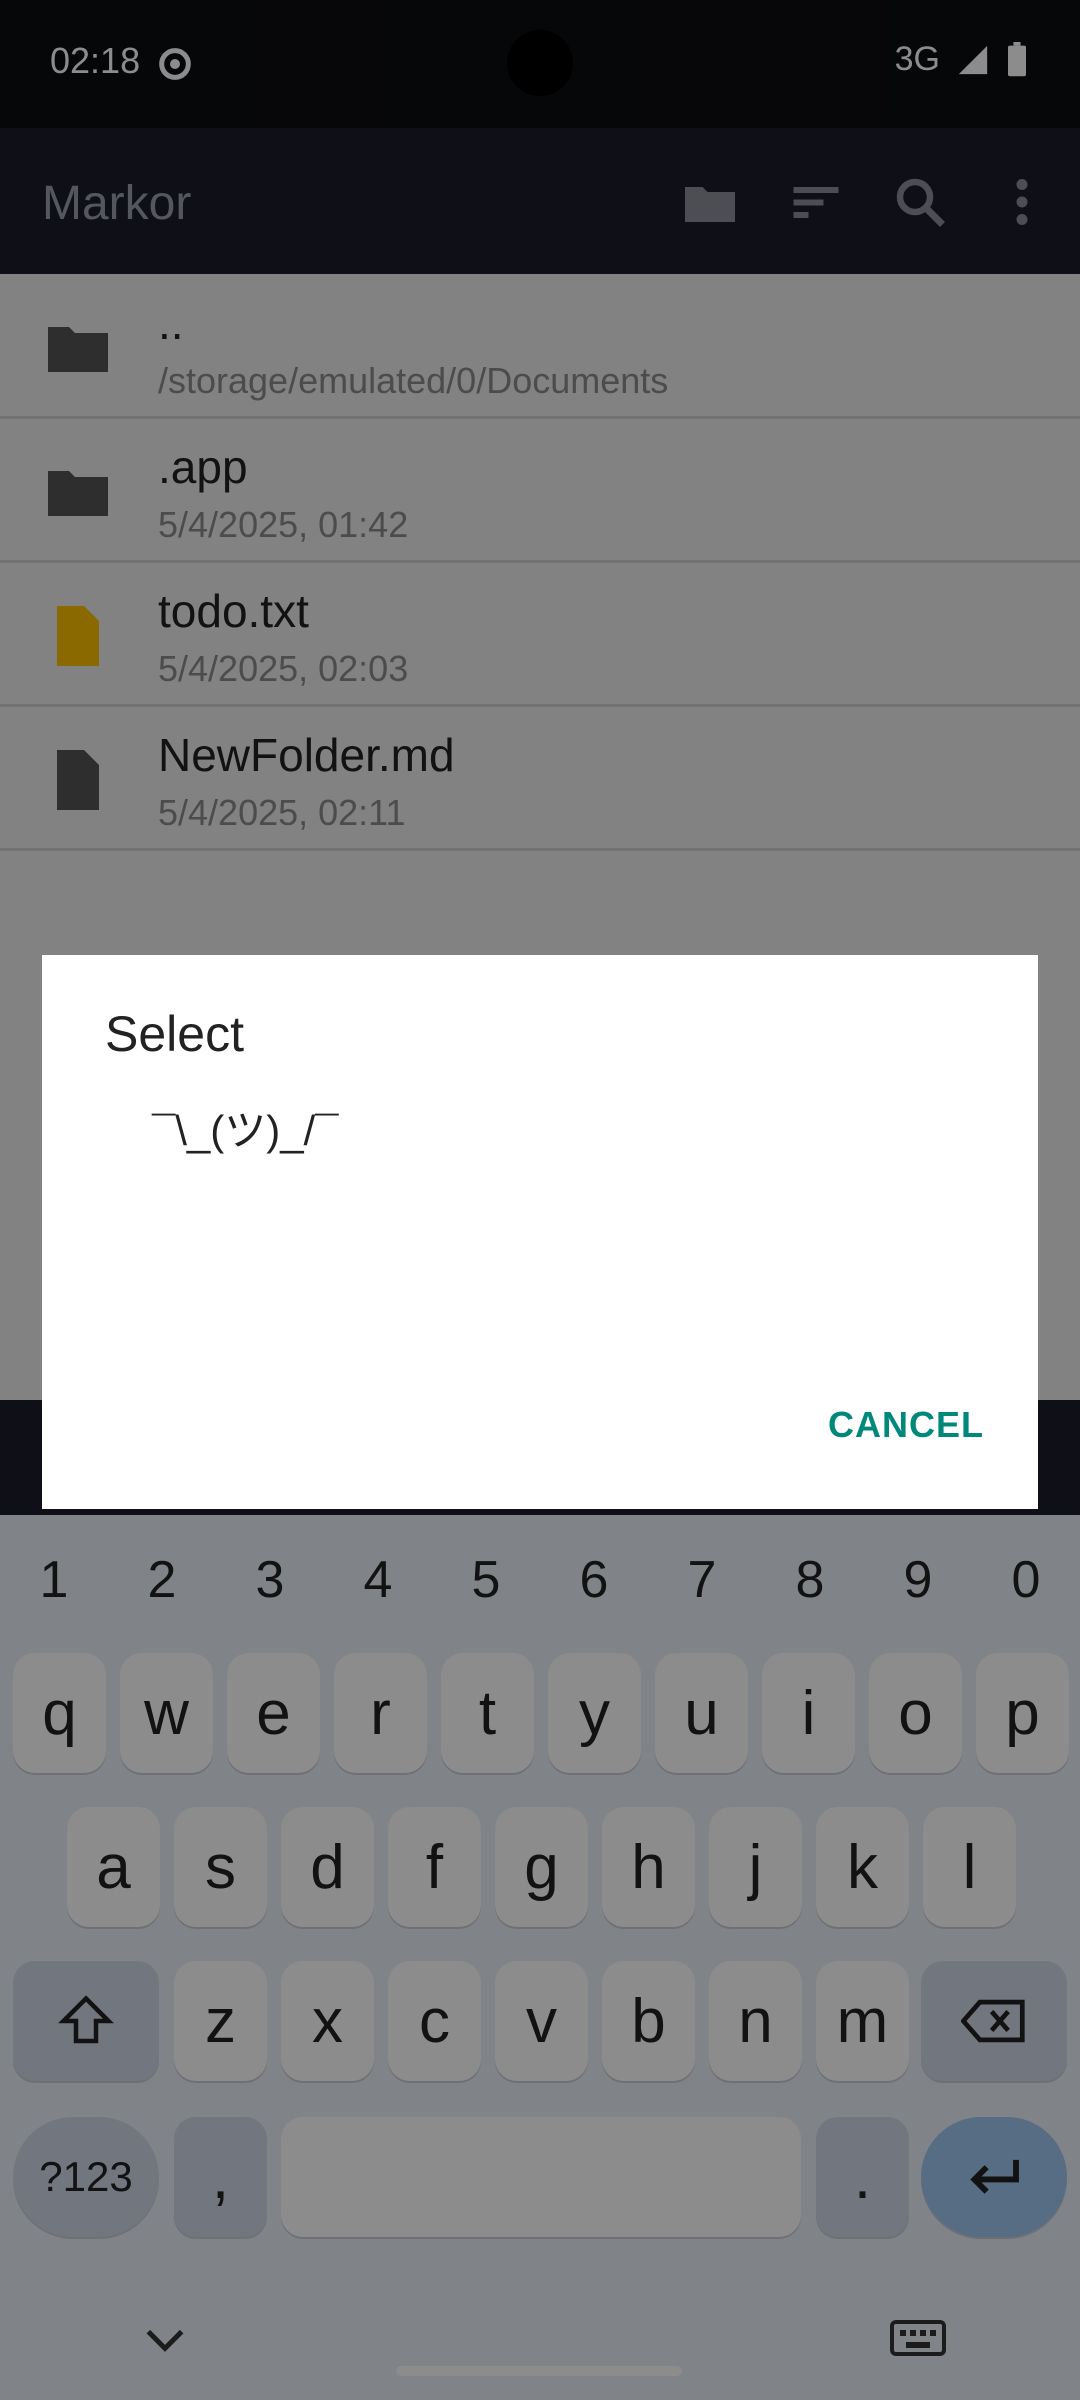  I want to click on dialog-title: Select, so click(174, 1034).